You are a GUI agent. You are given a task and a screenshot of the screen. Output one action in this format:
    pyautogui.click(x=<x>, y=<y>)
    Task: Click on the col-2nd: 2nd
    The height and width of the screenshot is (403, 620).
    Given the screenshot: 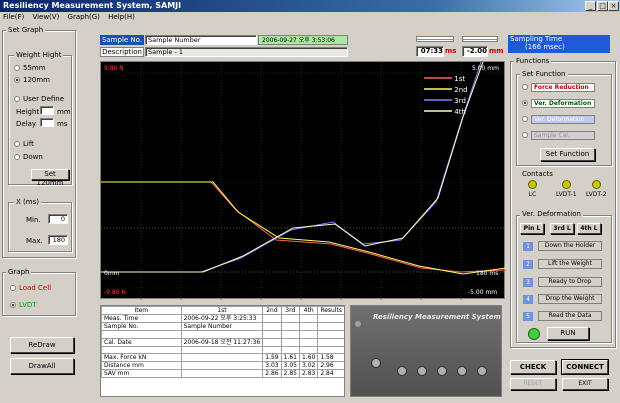 What is the action you would take?
    pyautogui.click(x=272, y=310)
    